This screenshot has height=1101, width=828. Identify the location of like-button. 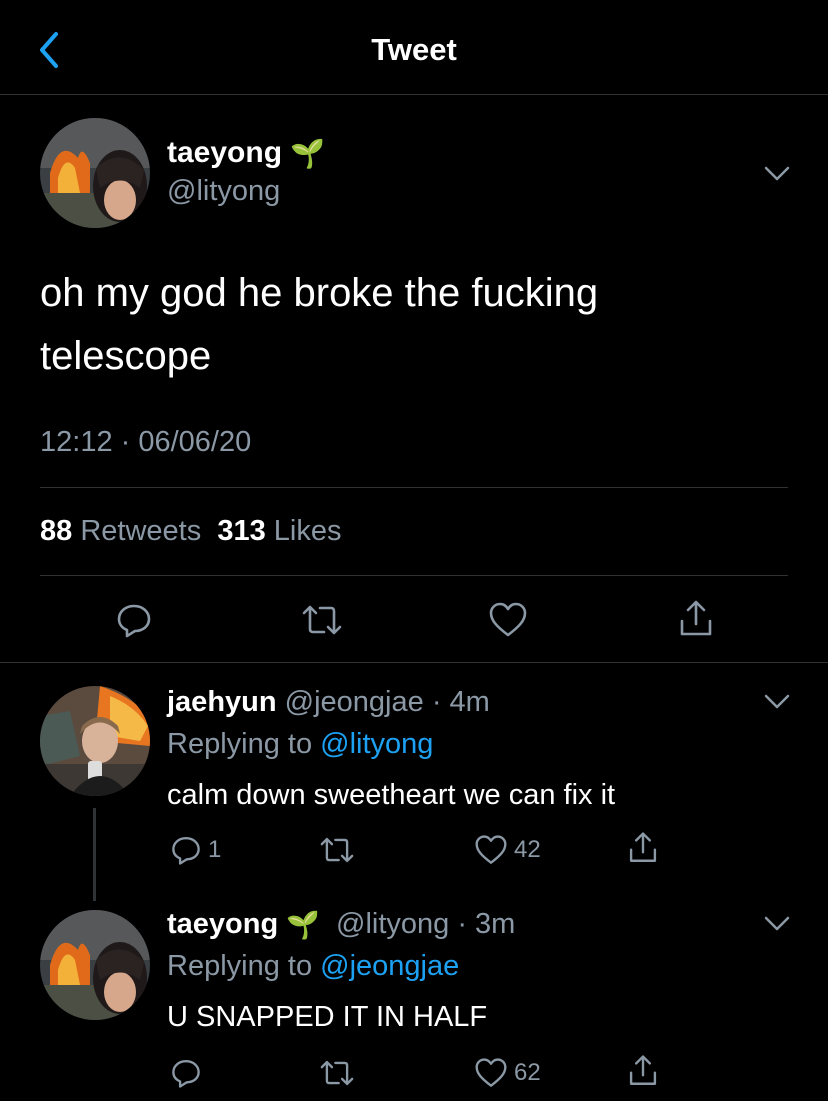
(508, 620).